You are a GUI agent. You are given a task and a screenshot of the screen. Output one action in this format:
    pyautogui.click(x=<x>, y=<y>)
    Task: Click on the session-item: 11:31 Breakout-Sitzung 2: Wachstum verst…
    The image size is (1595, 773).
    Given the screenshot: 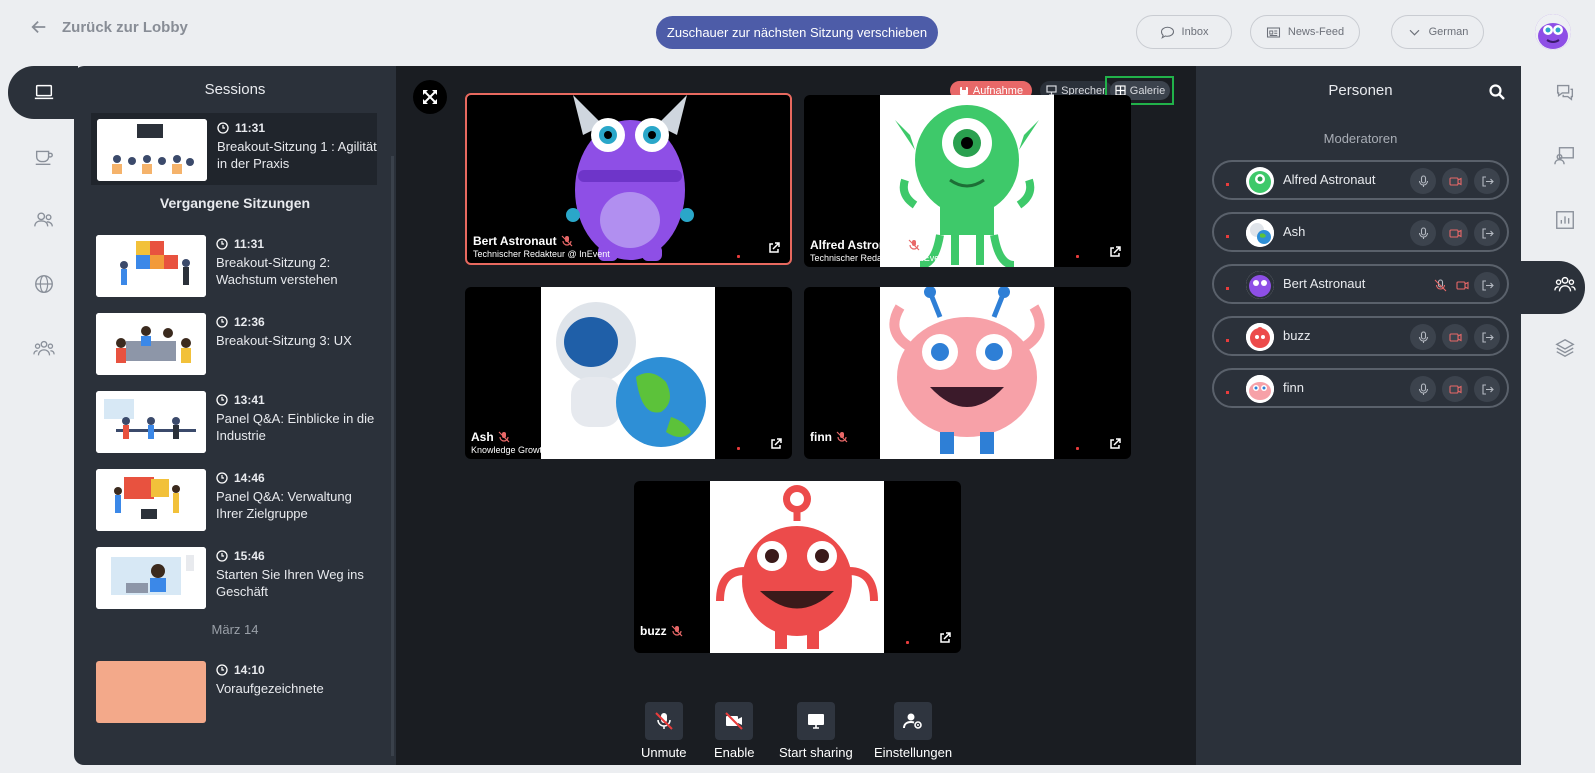 What is the action you would take?
    pyautogui.click(x=231, y=265)
    